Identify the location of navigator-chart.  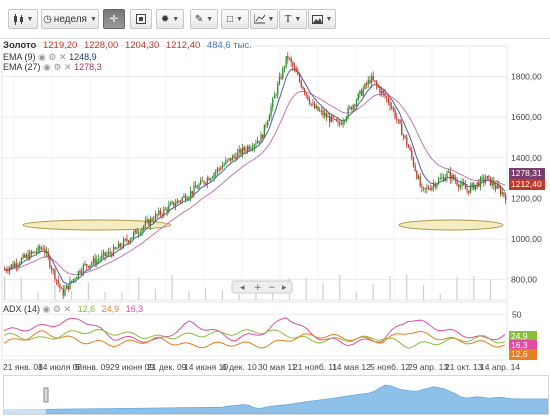
(276, 395).